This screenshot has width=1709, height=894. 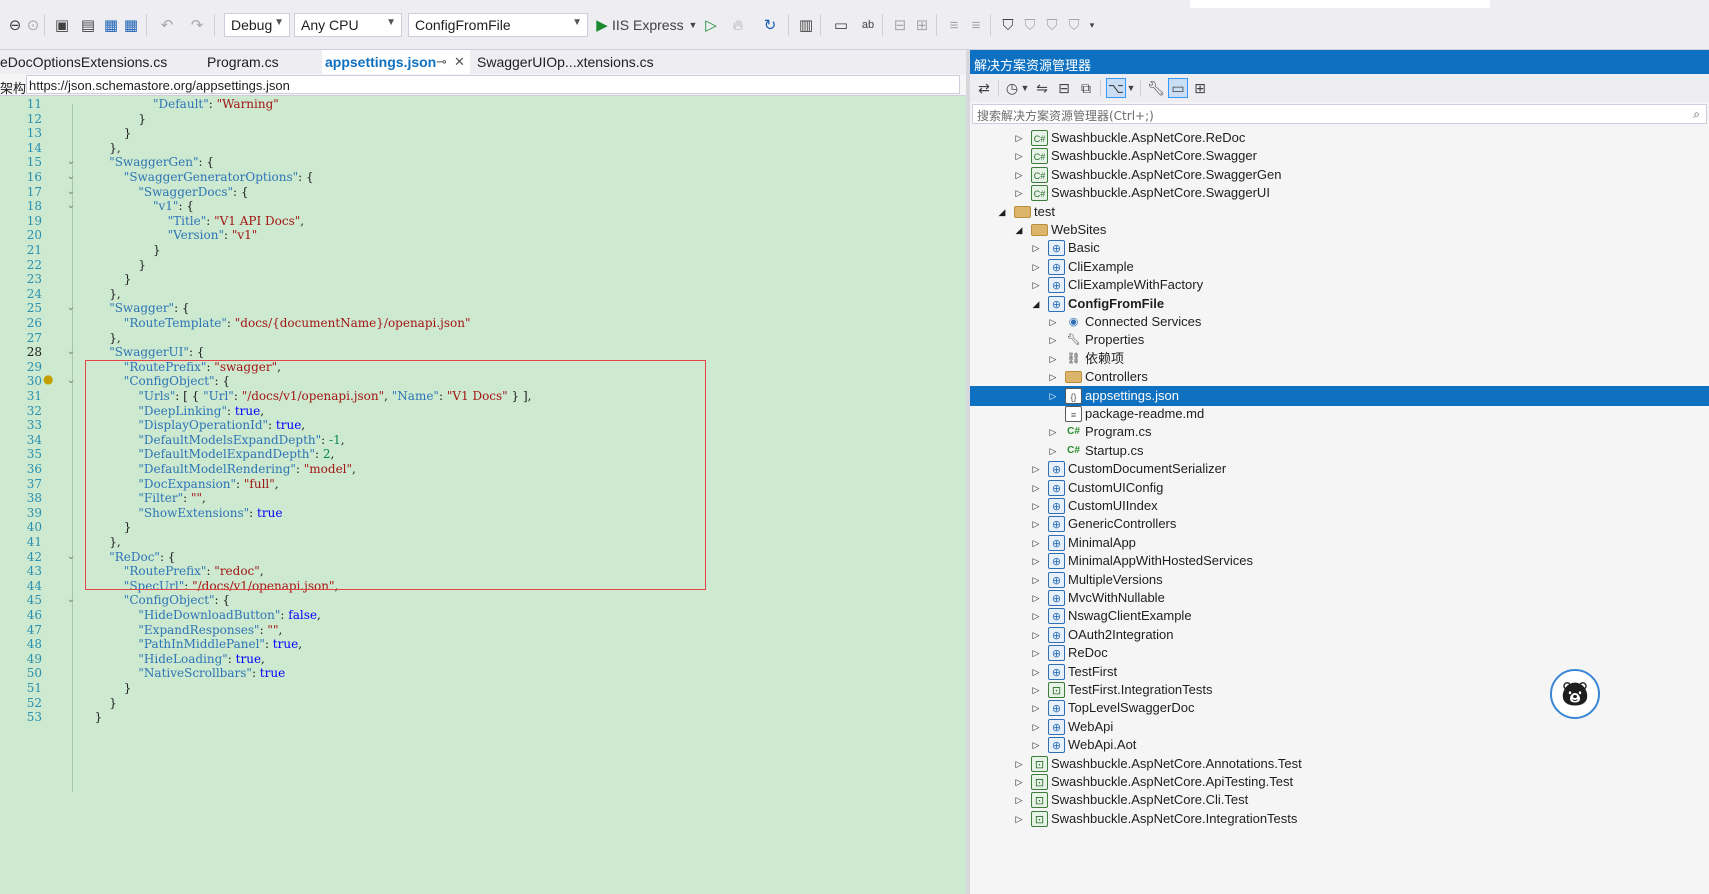 What do you see at coordinates (1178, 88) in the screenshot?
I see `preview-selected-icon: ▭` at bounding box center [1178, 88].